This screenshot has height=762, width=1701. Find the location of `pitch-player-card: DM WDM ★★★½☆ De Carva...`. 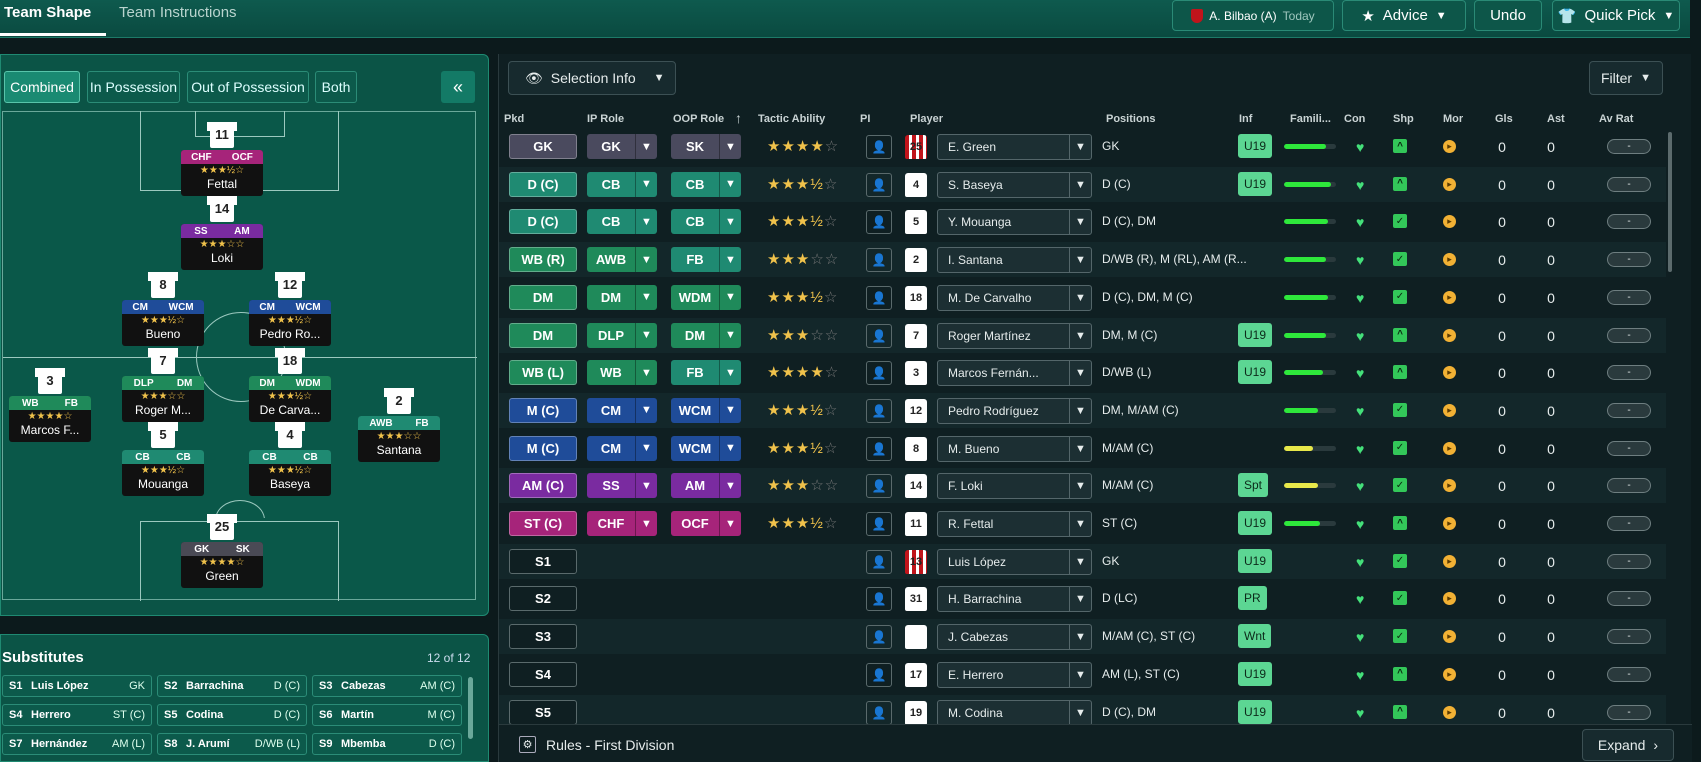

pitch-player-card: DM WDM ★★★½☆ De Carva... is located at coordinates (290, 399).